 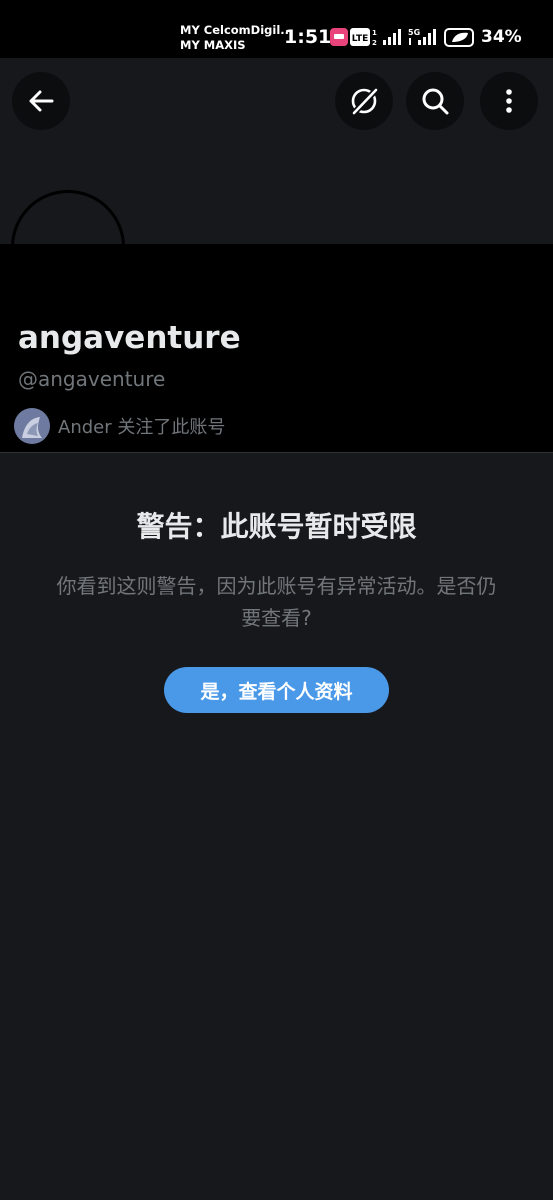 What do you see at coordinates (414, 32) in the screenshot?
I see `network-5g-label: 5G` at bounding box center [414, 32].